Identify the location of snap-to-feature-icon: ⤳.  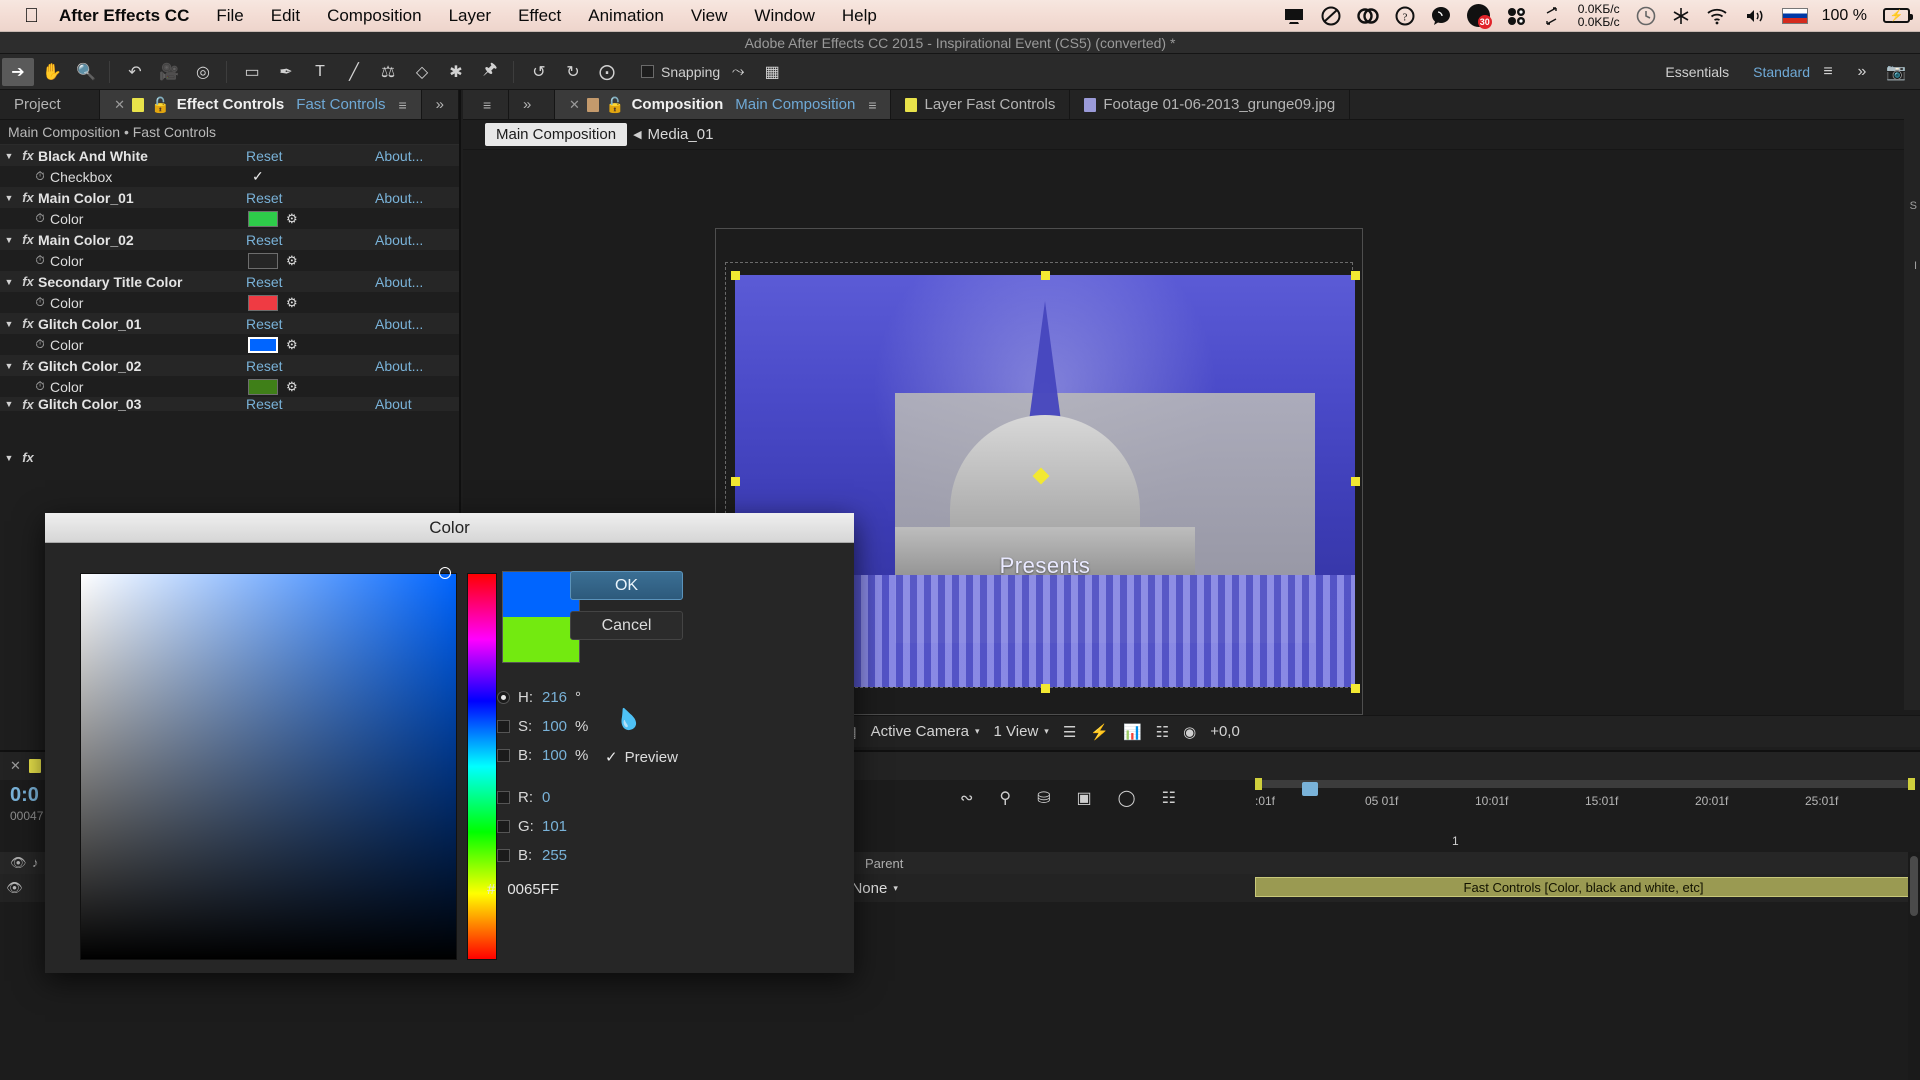
(738, 72).